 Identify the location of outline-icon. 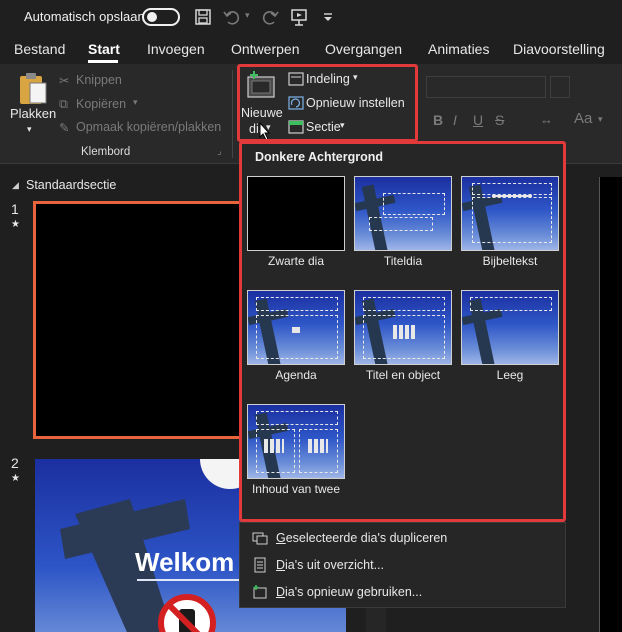
(260, 565).